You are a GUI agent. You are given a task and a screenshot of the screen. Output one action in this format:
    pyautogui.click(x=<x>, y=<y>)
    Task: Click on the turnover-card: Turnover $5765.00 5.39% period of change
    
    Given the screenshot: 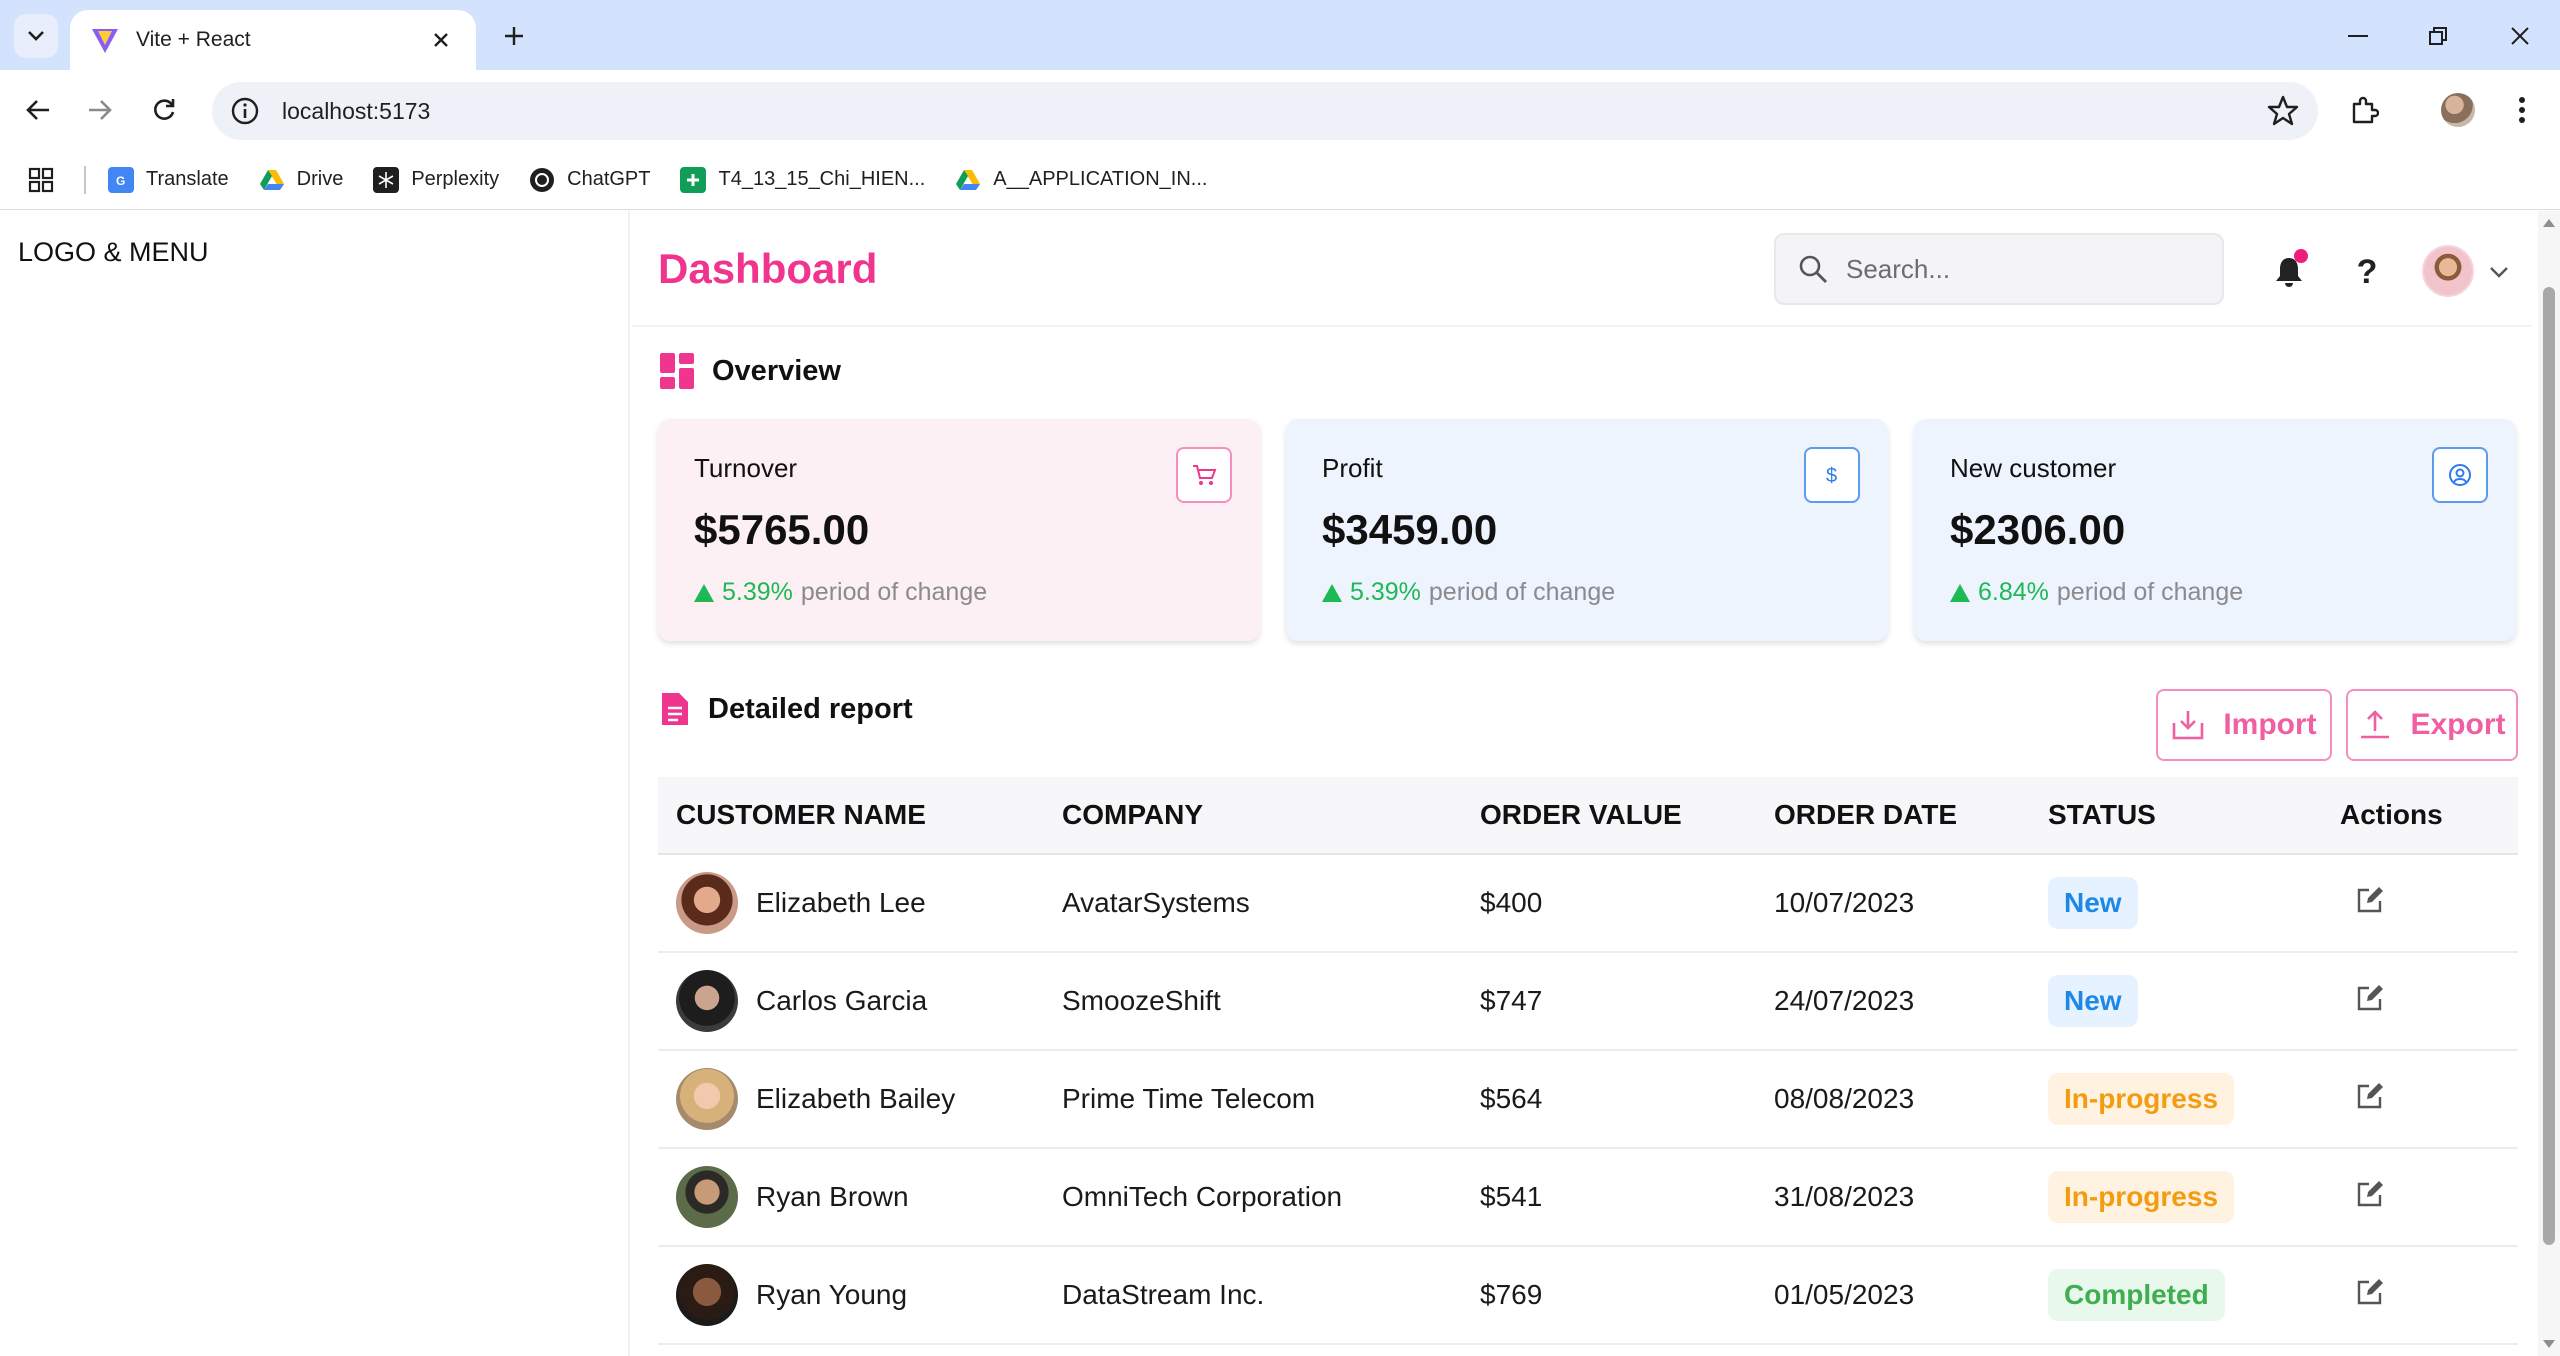 What is the action you would take?
    pyautogui.click(x=959, y=530)
    